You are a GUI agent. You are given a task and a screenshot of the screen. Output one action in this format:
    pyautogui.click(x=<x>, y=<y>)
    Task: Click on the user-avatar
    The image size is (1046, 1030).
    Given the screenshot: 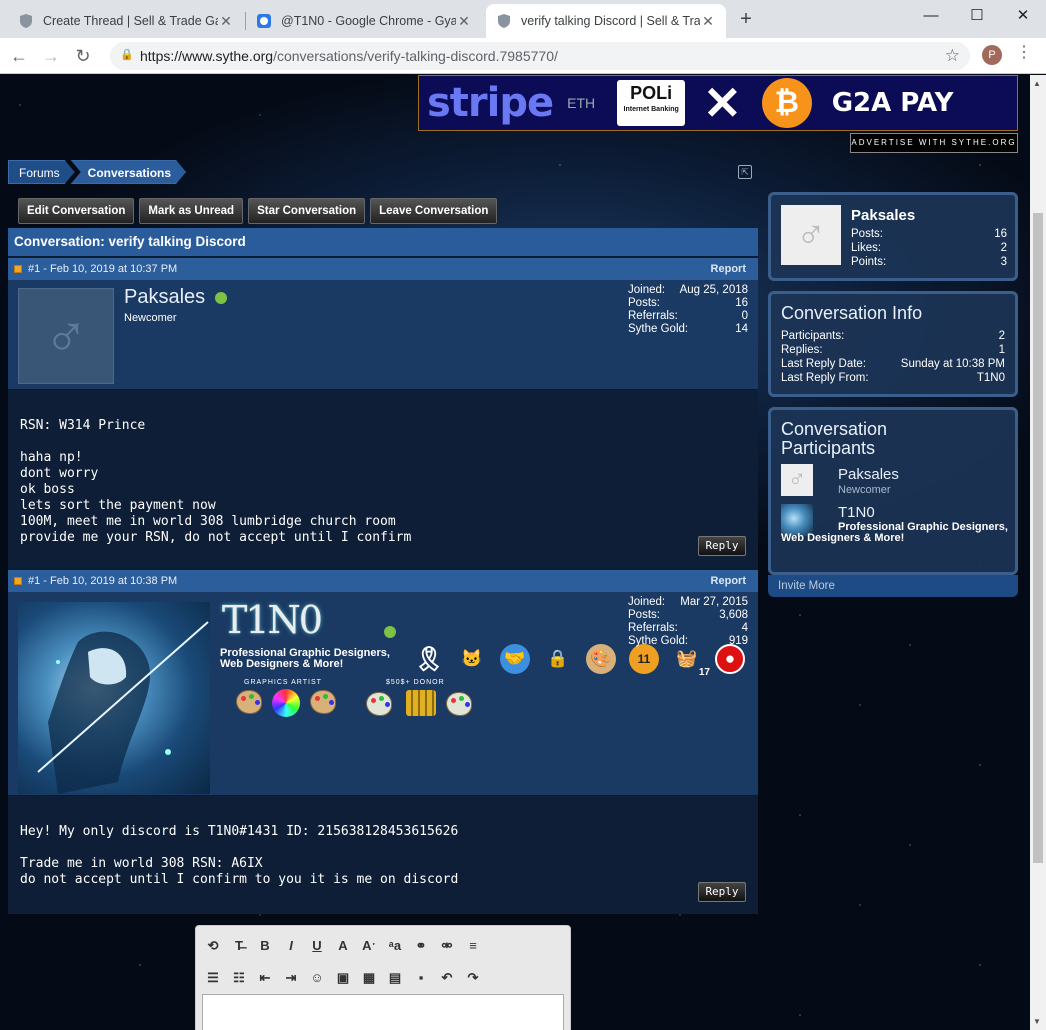 What is the action you would take?
    pyautogui.click(x=114, y=698)
    